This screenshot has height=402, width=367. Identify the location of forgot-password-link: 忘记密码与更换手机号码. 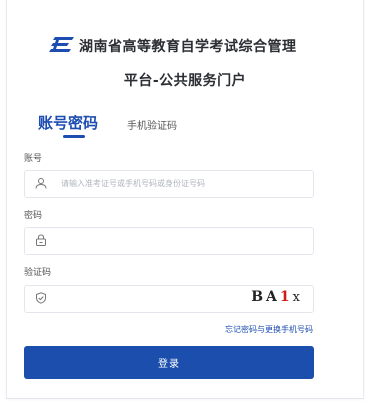
(269, 329).